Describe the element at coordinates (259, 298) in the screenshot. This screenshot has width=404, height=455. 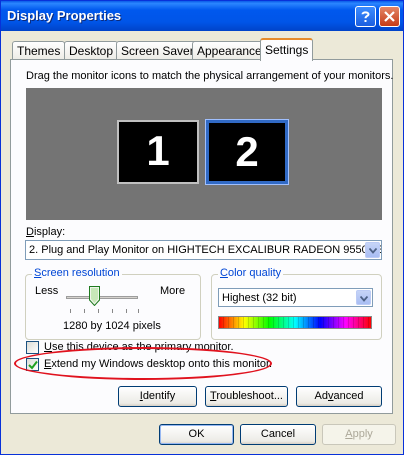
I see `color-quality-value: Highest (32 bit)` at that location.